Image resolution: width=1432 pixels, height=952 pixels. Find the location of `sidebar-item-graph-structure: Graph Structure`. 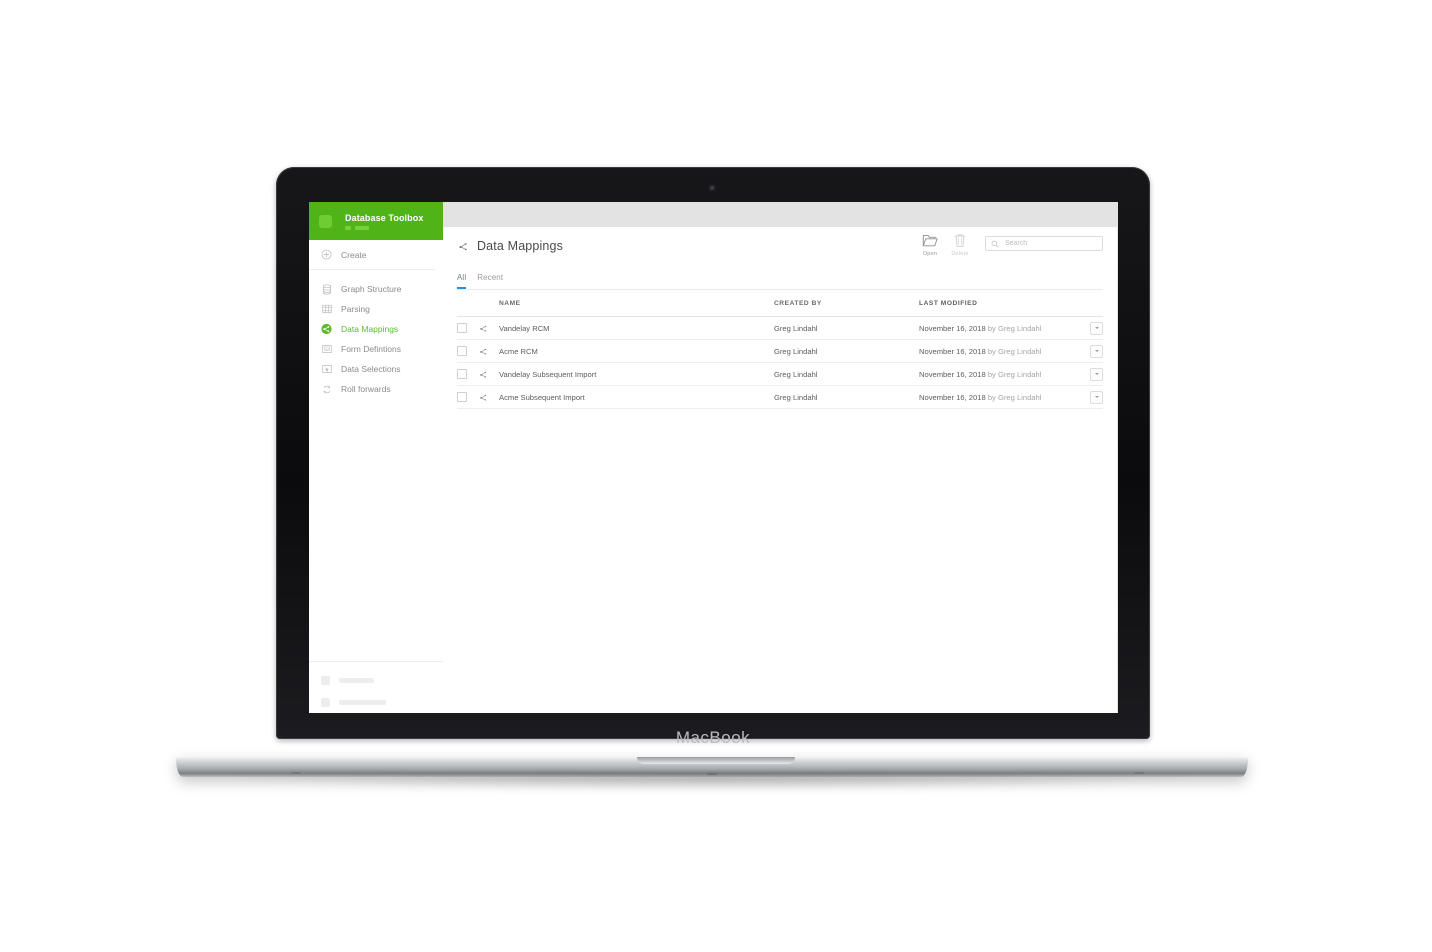

sidebar-item-graph-structure: Graph Structure is located at coordinates (376, 289).